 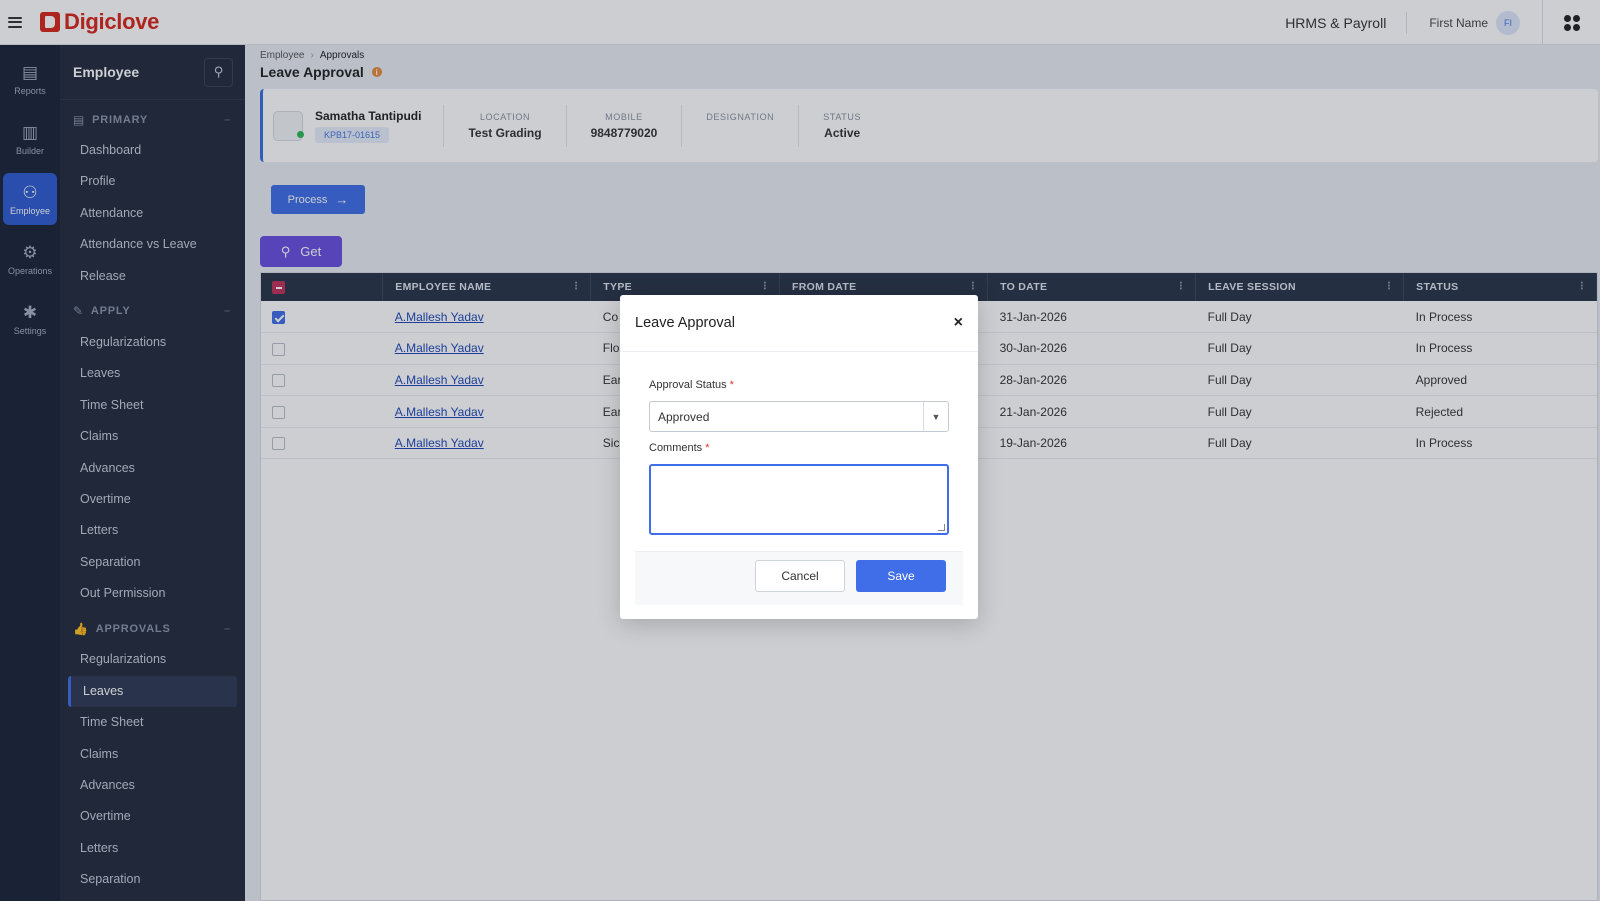 What do you see at coordinates (935, 416) in the screenshot?
I see `chevron-down-icon: ▼` at bounding box center [935, 416].